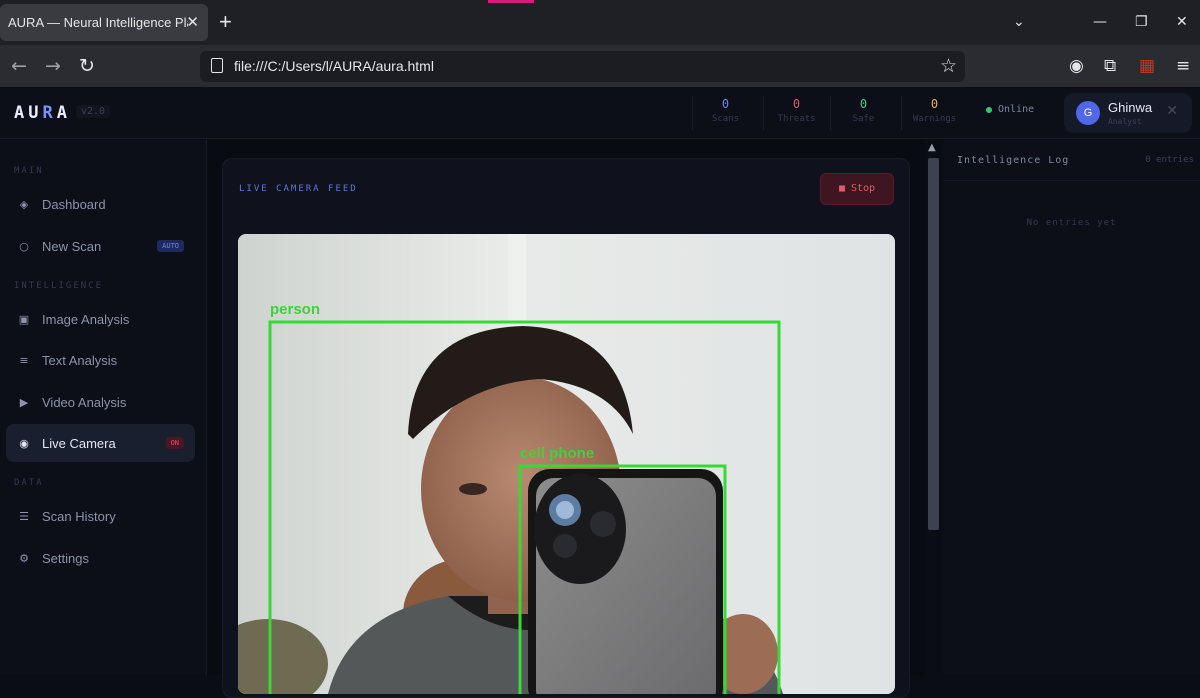 The image size is (1200, 698). Describe the element at coordinates (1147, 66) in the screenshot. I see `extension-red-icon: ▦` at that location.